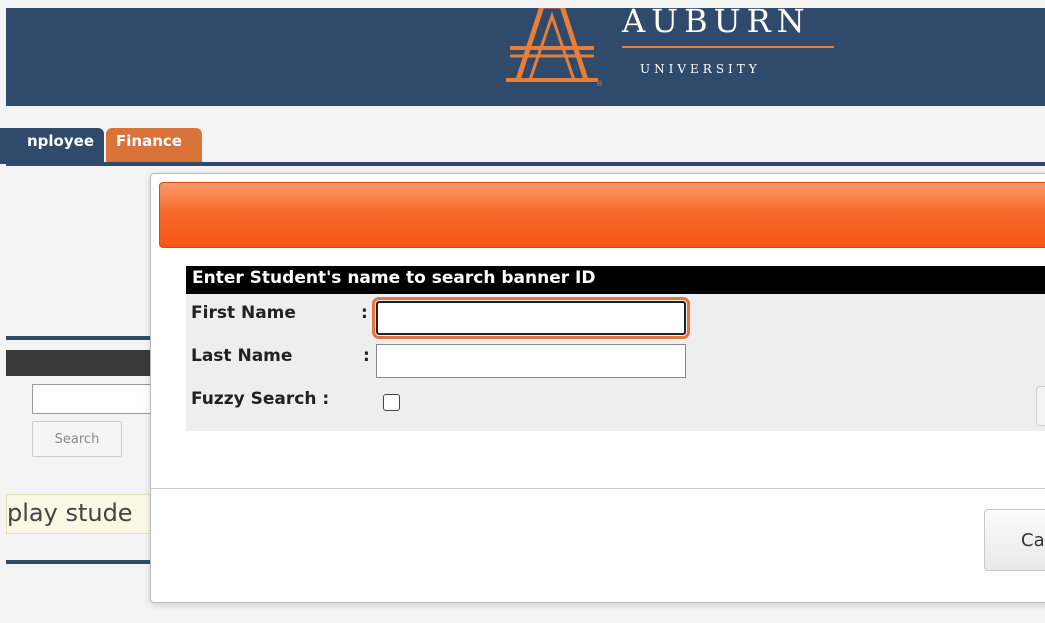 The image size is (1045, 623). What do you see at coordinates (242, 356) in the screenshot?
I see `last-name-label: Last Name` at bounding box center [242, 356].